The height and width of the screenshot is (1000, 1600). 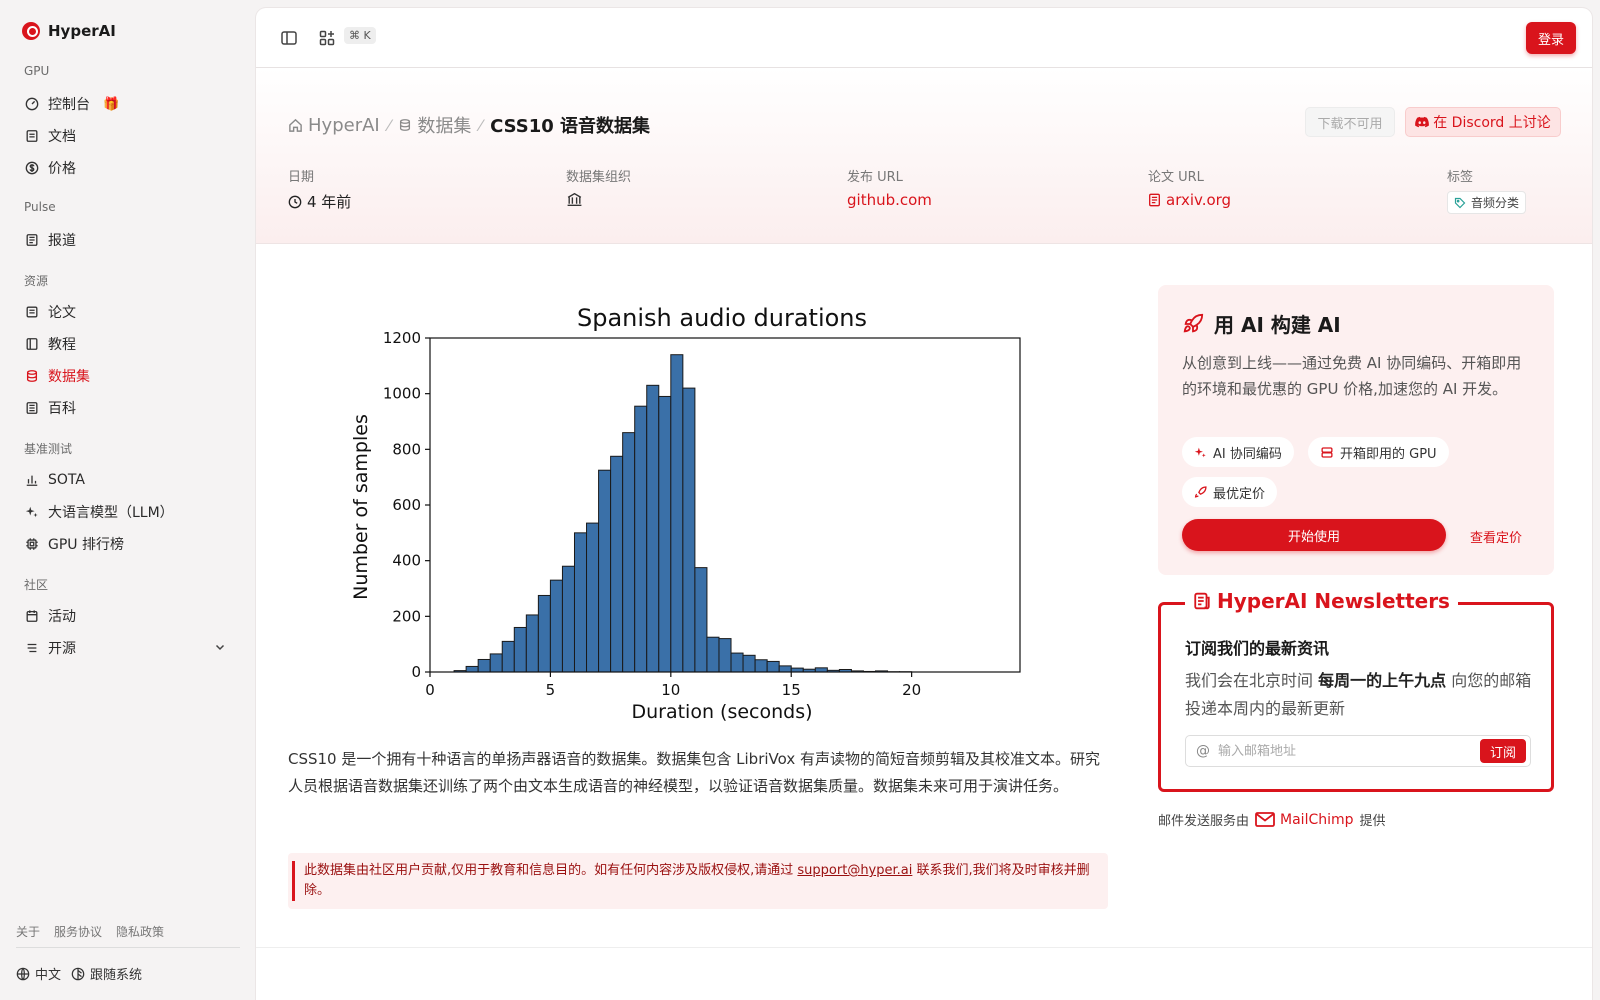 I want to click on sparkle-icon, so click(x=1200, y=452).